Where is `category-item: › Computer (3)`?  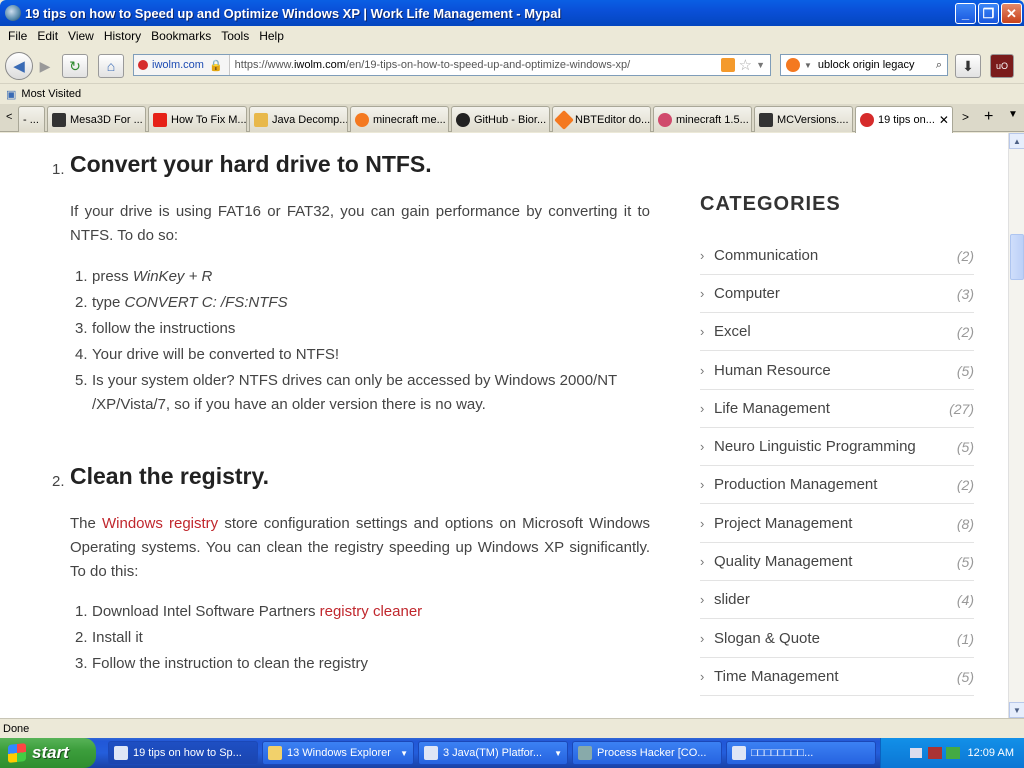
category-item: › Computer (3) is located at coordinates (837, 294).